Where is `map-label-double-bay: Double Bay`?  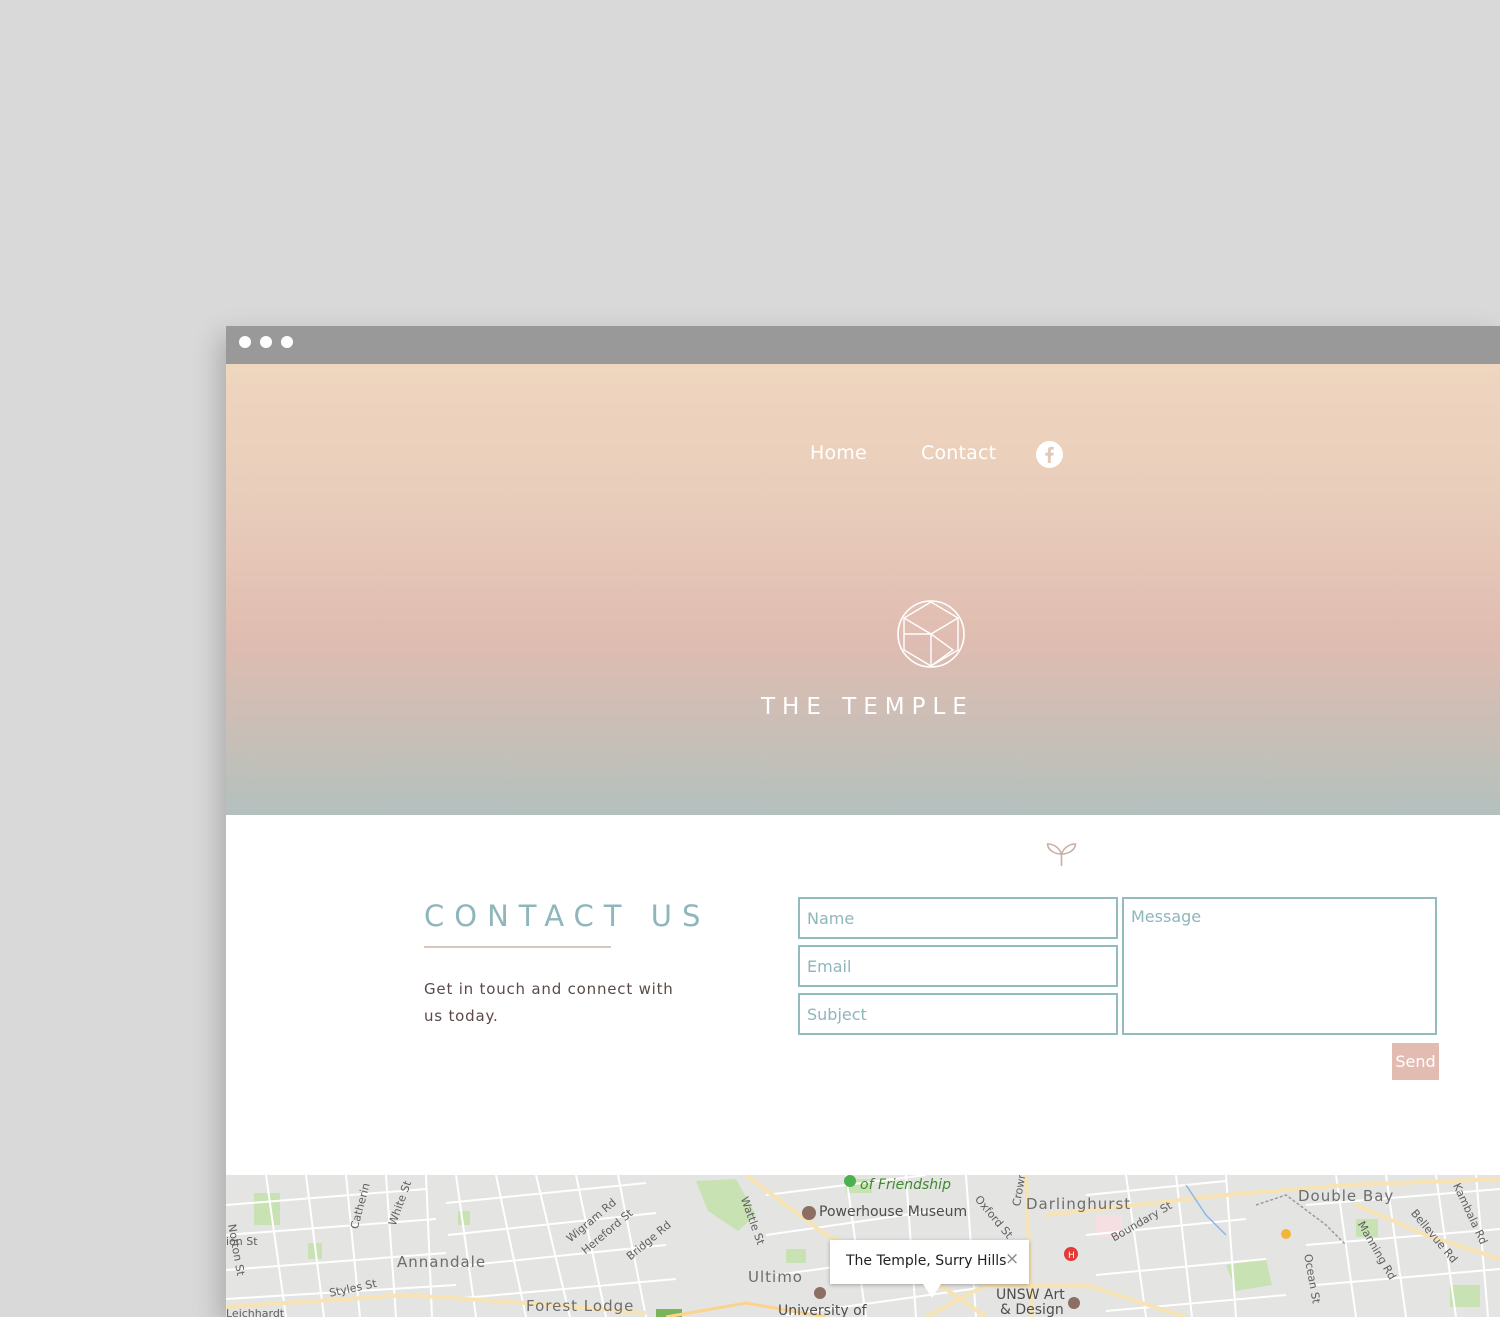 map-label-double-bay: Double Bay is located at coordinates (1346, 1196).